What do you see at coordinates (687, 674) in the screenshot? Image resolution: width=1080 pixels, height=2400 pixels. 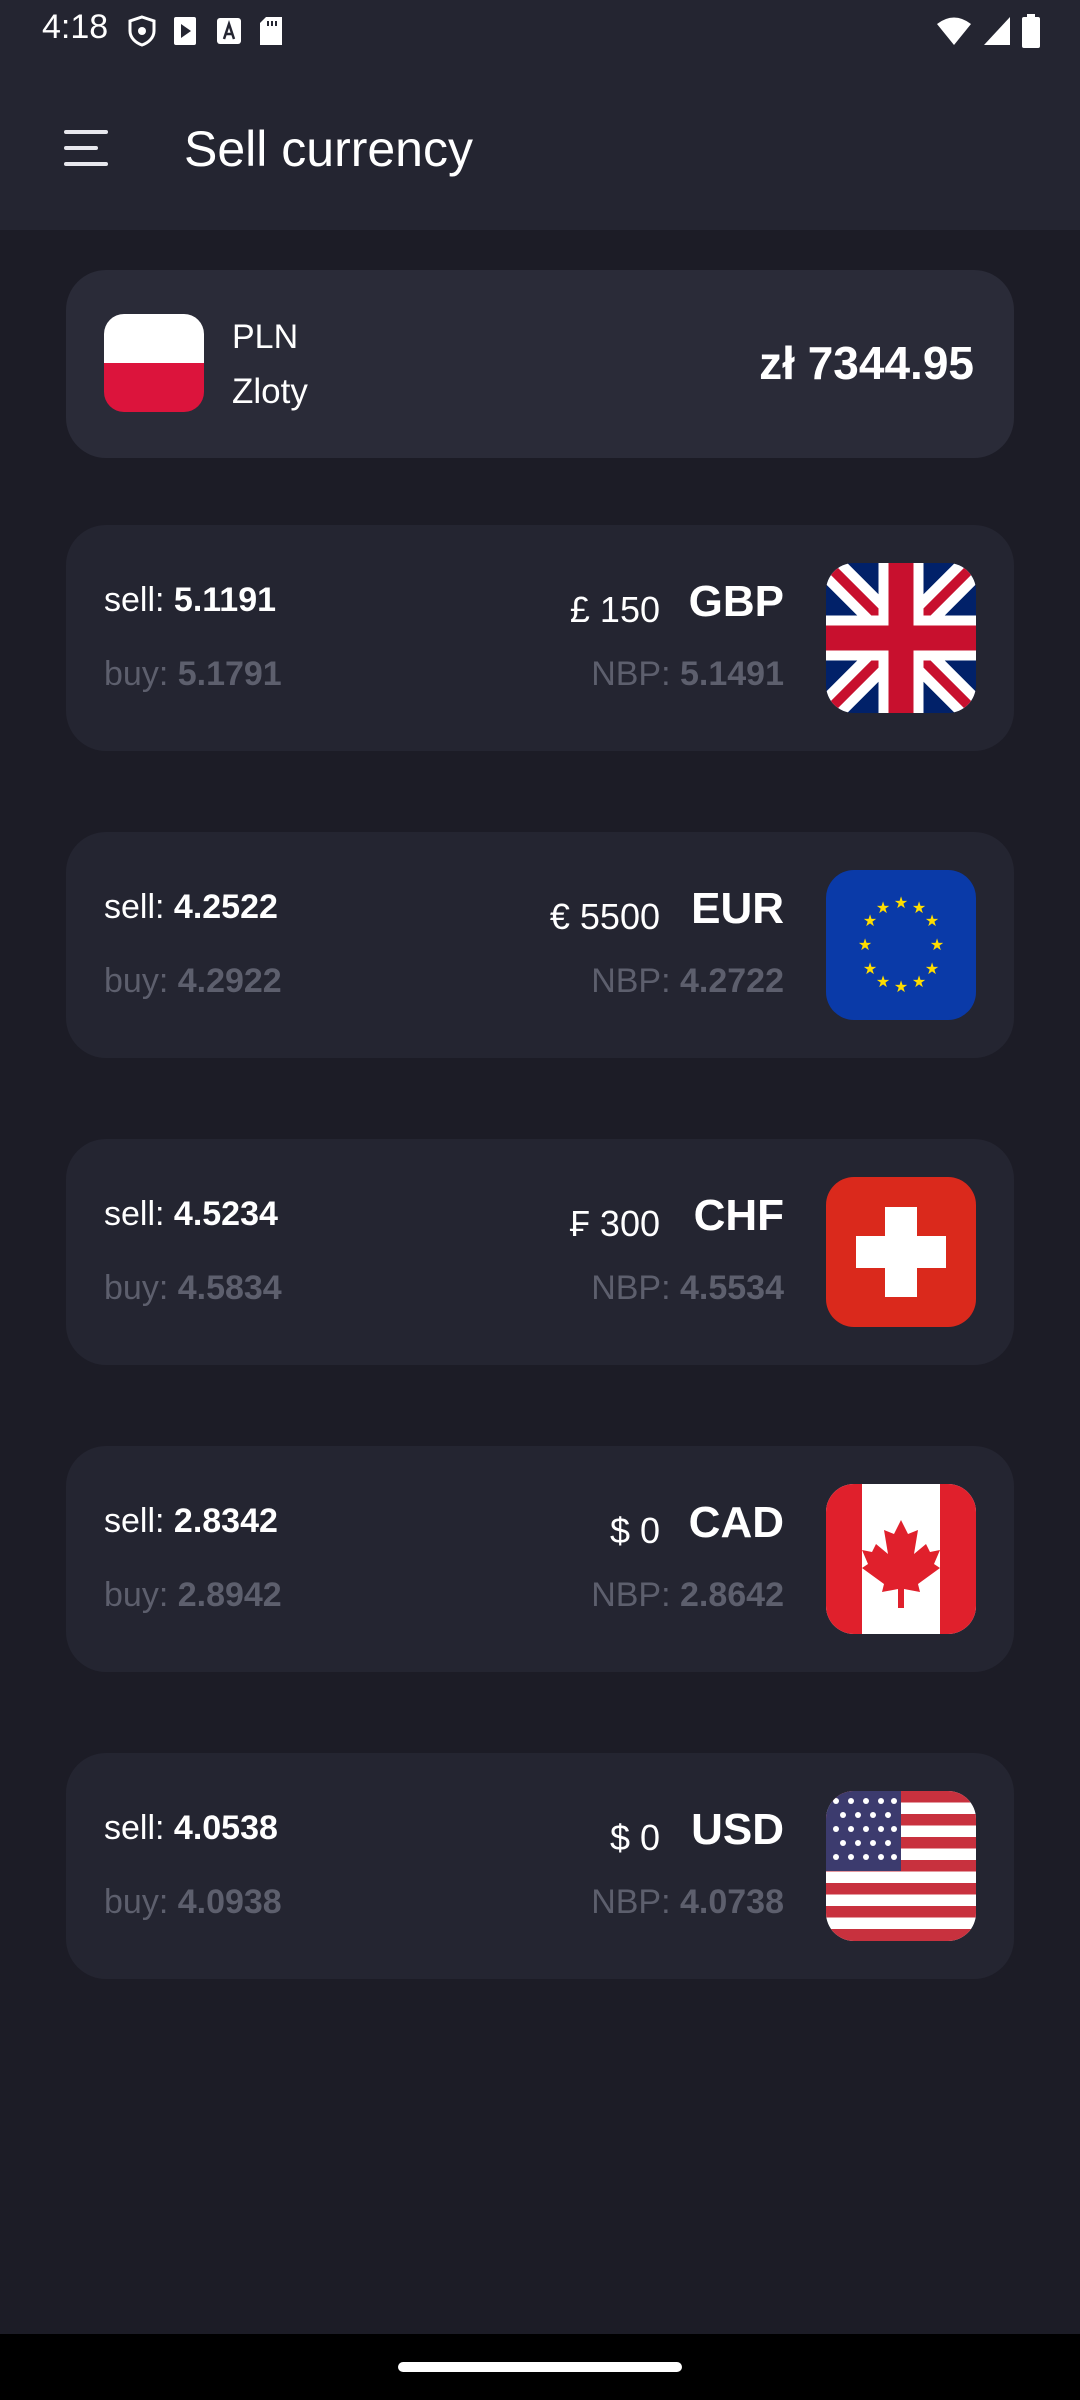 I see `nbp-rate: NBP: 5.1491` at bounding box center [687, 674].